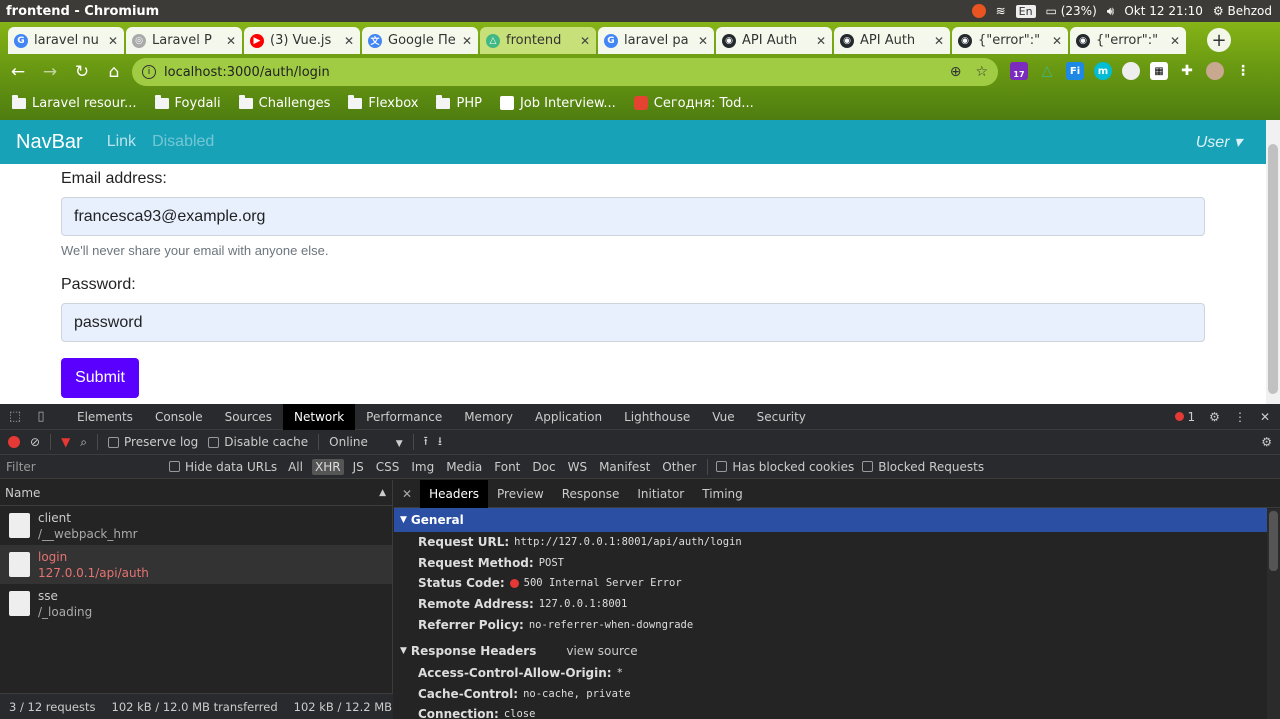 This screenshot has height=719, width=1280. I want to click on devtools-tab-elements: Elements, so click(105, 417).